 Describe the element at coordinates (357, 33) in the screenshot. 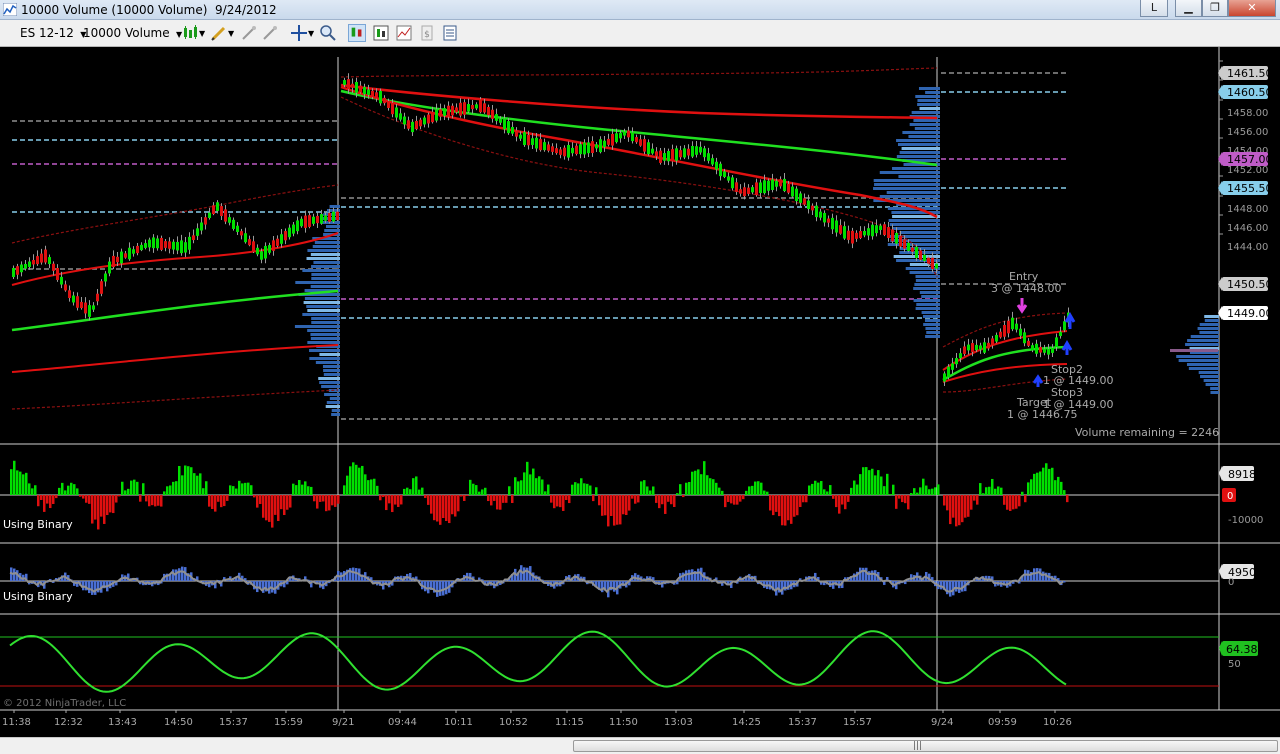

I see `chart-trader-icon` at that location.